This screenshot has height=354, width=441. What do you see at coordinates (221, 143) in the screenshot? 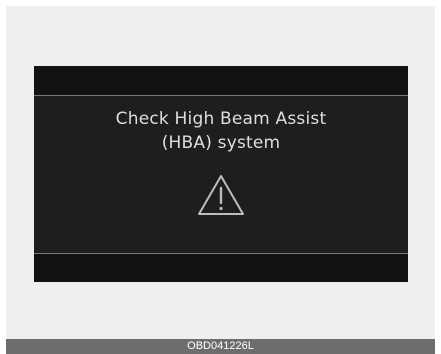
I see `warning-message-line2: (HBA) system` at bounding box center [221, 143].